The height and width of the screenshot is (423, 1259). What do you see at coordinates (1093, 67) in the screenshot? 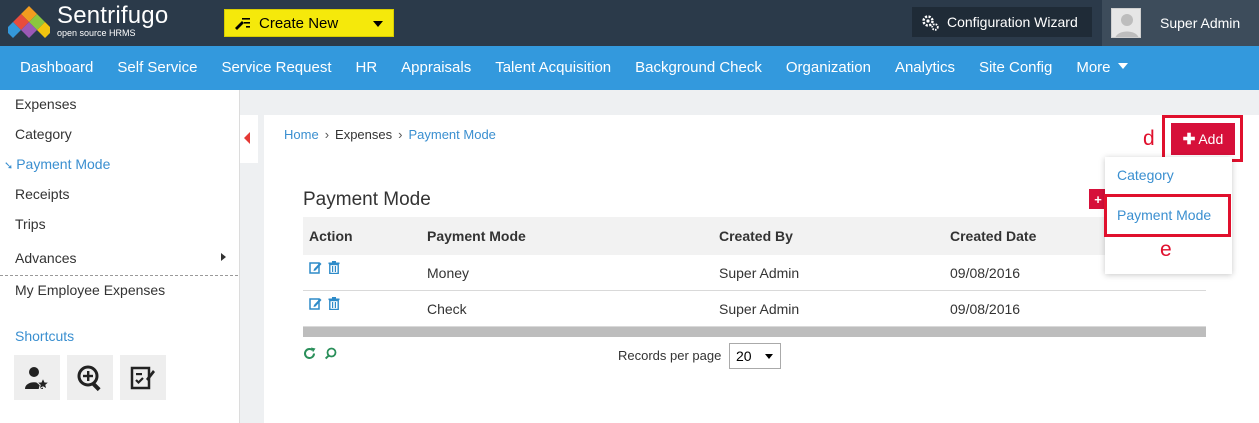
I see `nav-more-label: More` at bounding box center [1093, 67].